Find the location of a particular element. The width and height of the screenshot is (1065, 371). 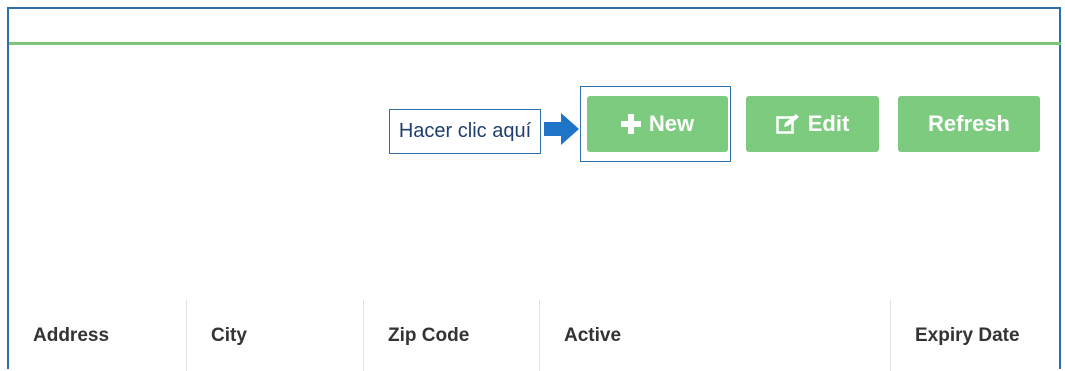

edit-icon is located at coordinates (787, 124).